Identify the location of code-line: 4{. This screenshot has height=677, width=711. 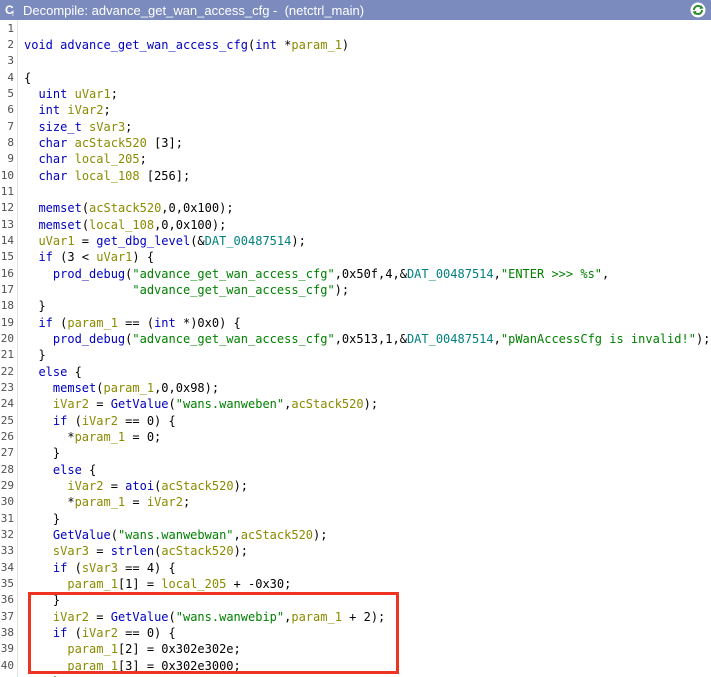
(355, 77).